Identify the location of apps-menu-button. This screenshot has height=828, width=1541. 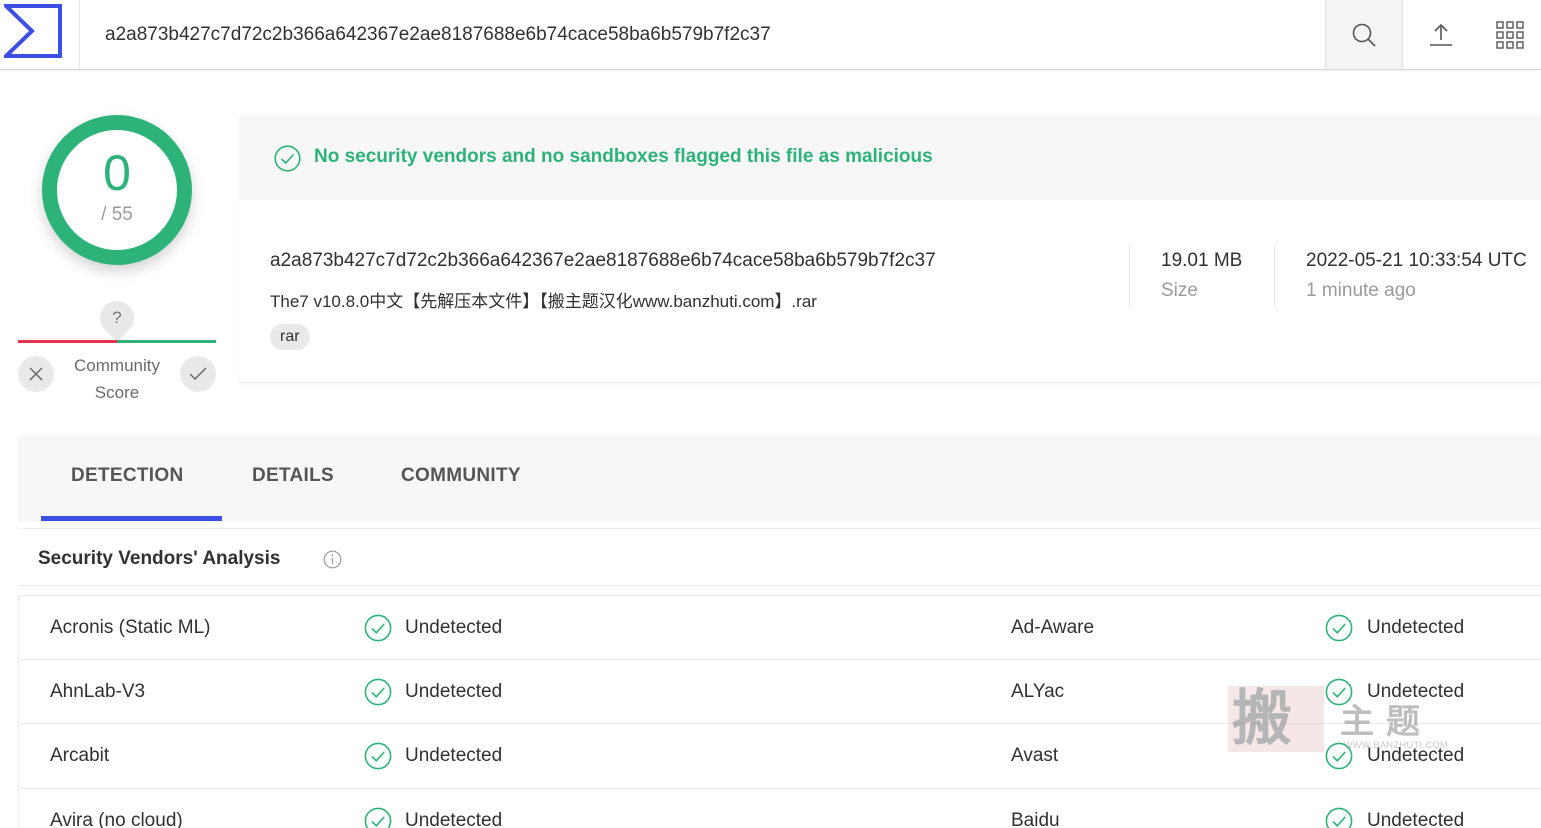
(1509, 34).